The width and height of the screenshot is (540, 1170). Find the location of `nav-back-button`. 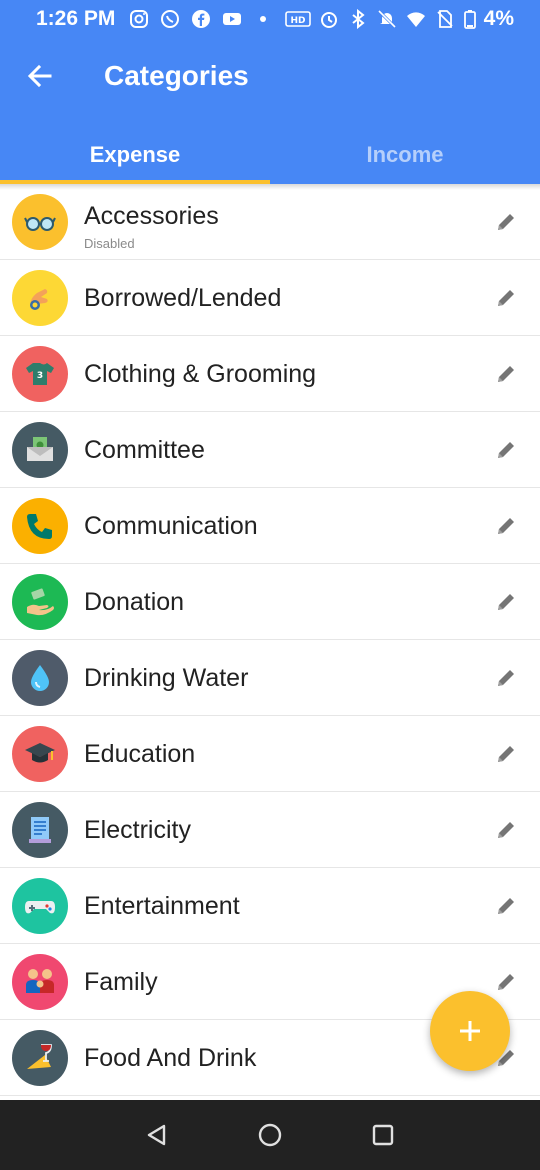

nav-back-button is located at coordinates (157, 1135).